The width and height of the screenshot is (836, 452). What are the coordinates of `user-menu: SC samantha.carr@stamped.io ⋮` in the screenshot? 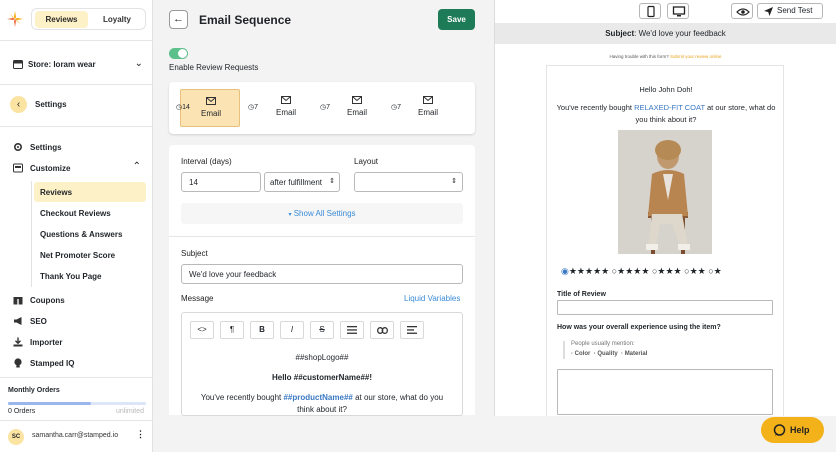 It's located at (76, 436).